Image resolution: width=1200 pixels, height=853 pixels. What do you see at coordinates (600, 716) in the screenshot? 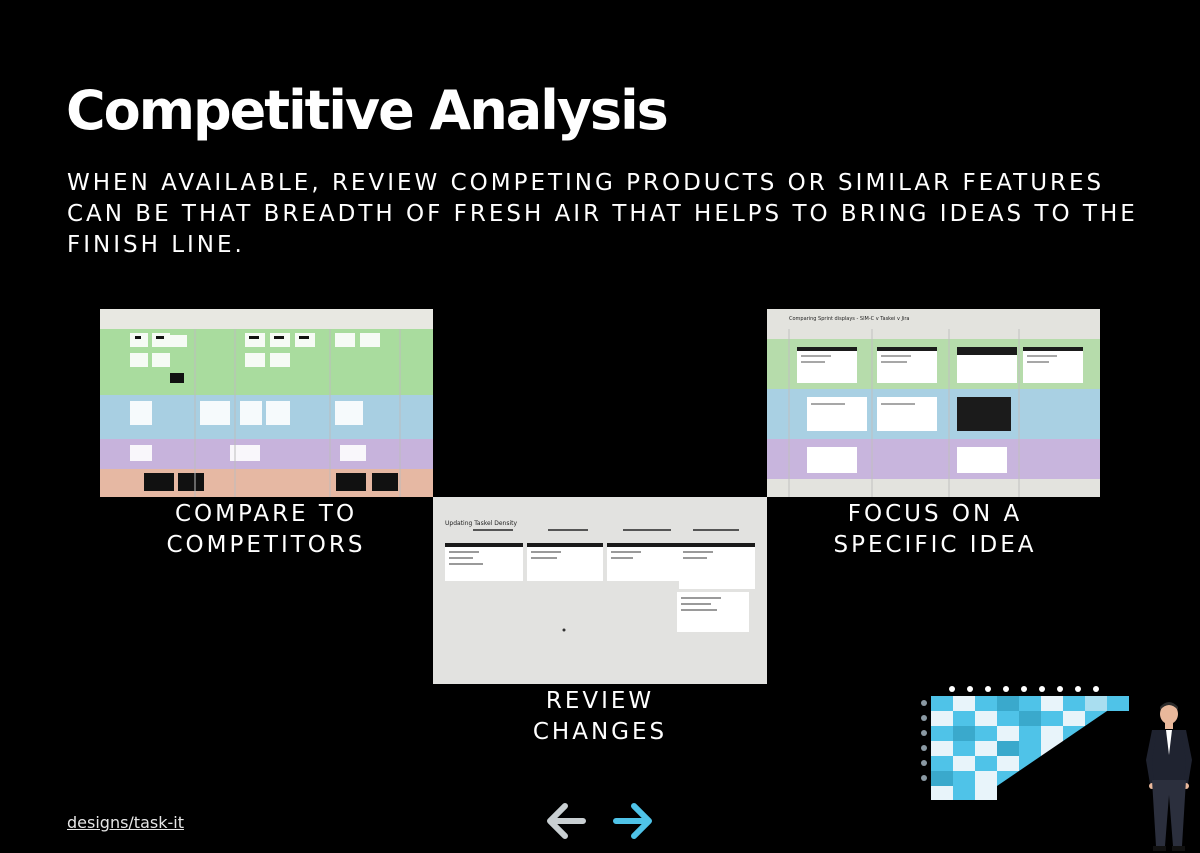
I see `caption-review-changes: REVIEW CHANGES` at bounding box center [600, 716].